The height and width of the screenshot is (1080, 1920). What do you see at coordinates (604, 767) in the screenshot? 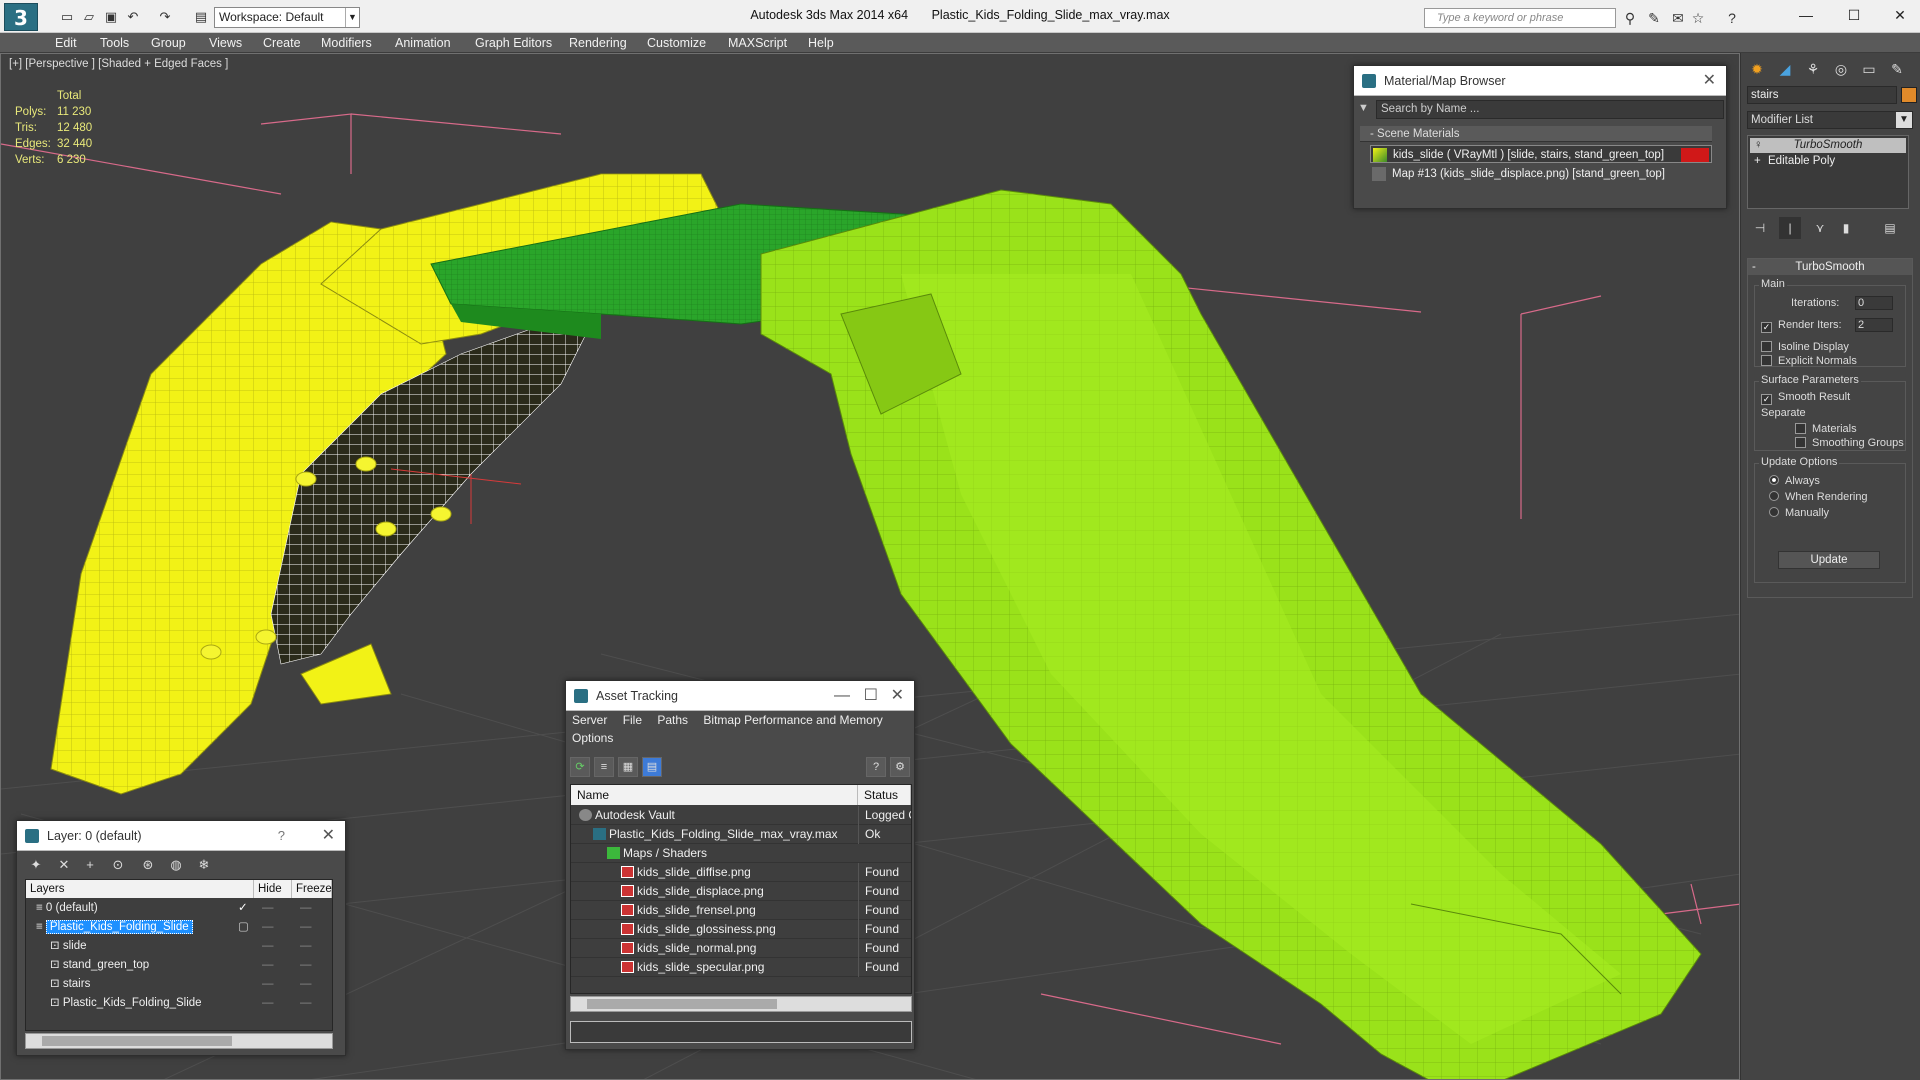
I see `list-view-icon: ≡` at bounding box center [604, 767].